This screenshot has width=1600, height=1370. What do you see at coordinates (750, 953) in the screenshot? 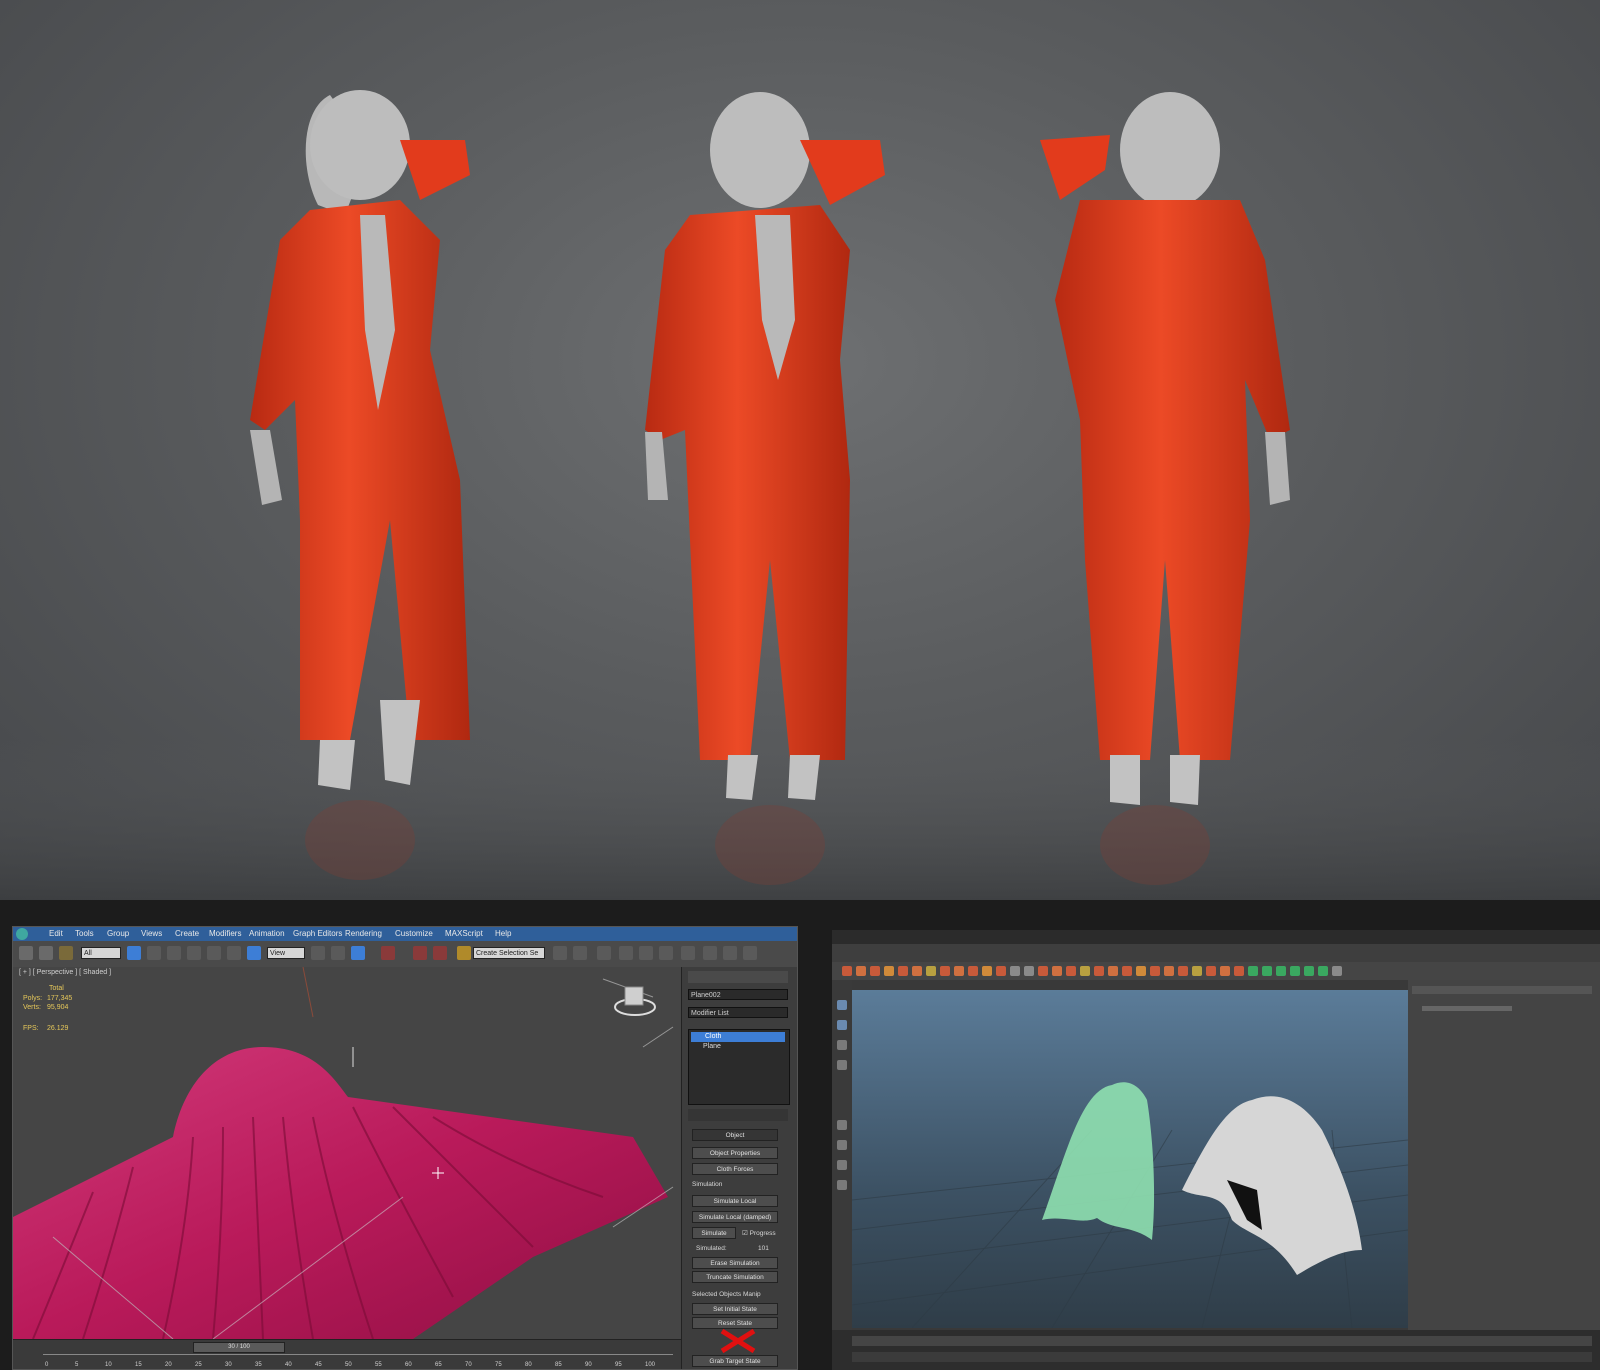
I see `render-production-icon` at bounding box center [750, 953].